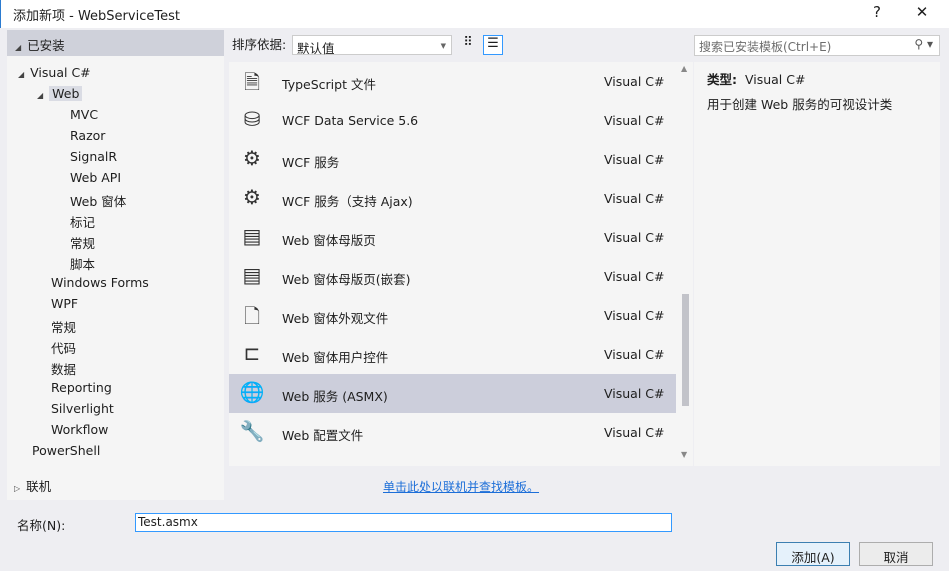  Describe the element at coordinates (813, 554) in the screenshot. I see `add-button: 添加(A)` at that location.